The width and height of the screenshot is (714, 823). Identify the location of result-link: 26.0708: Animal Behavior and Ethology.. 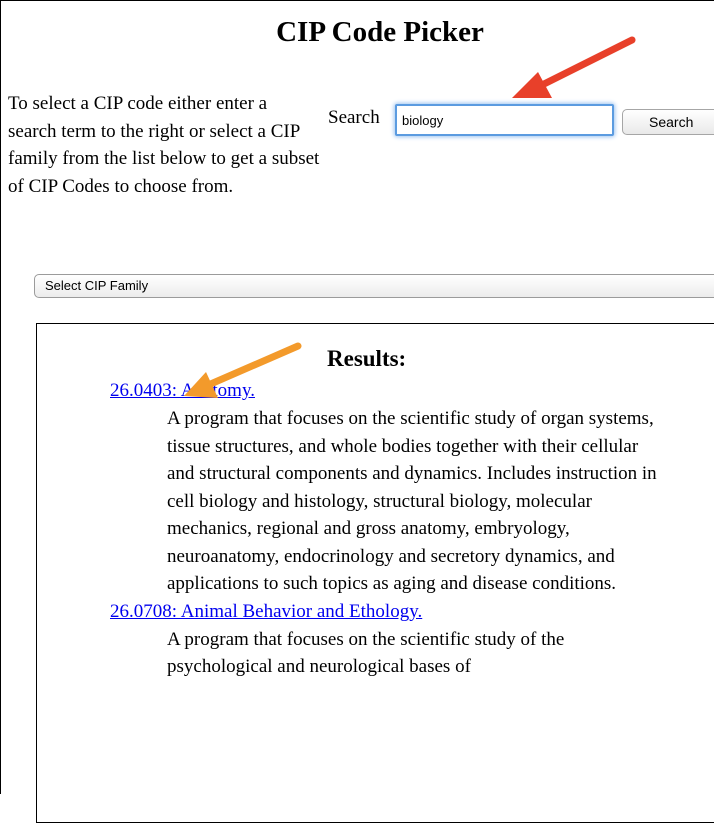
(400, 612).